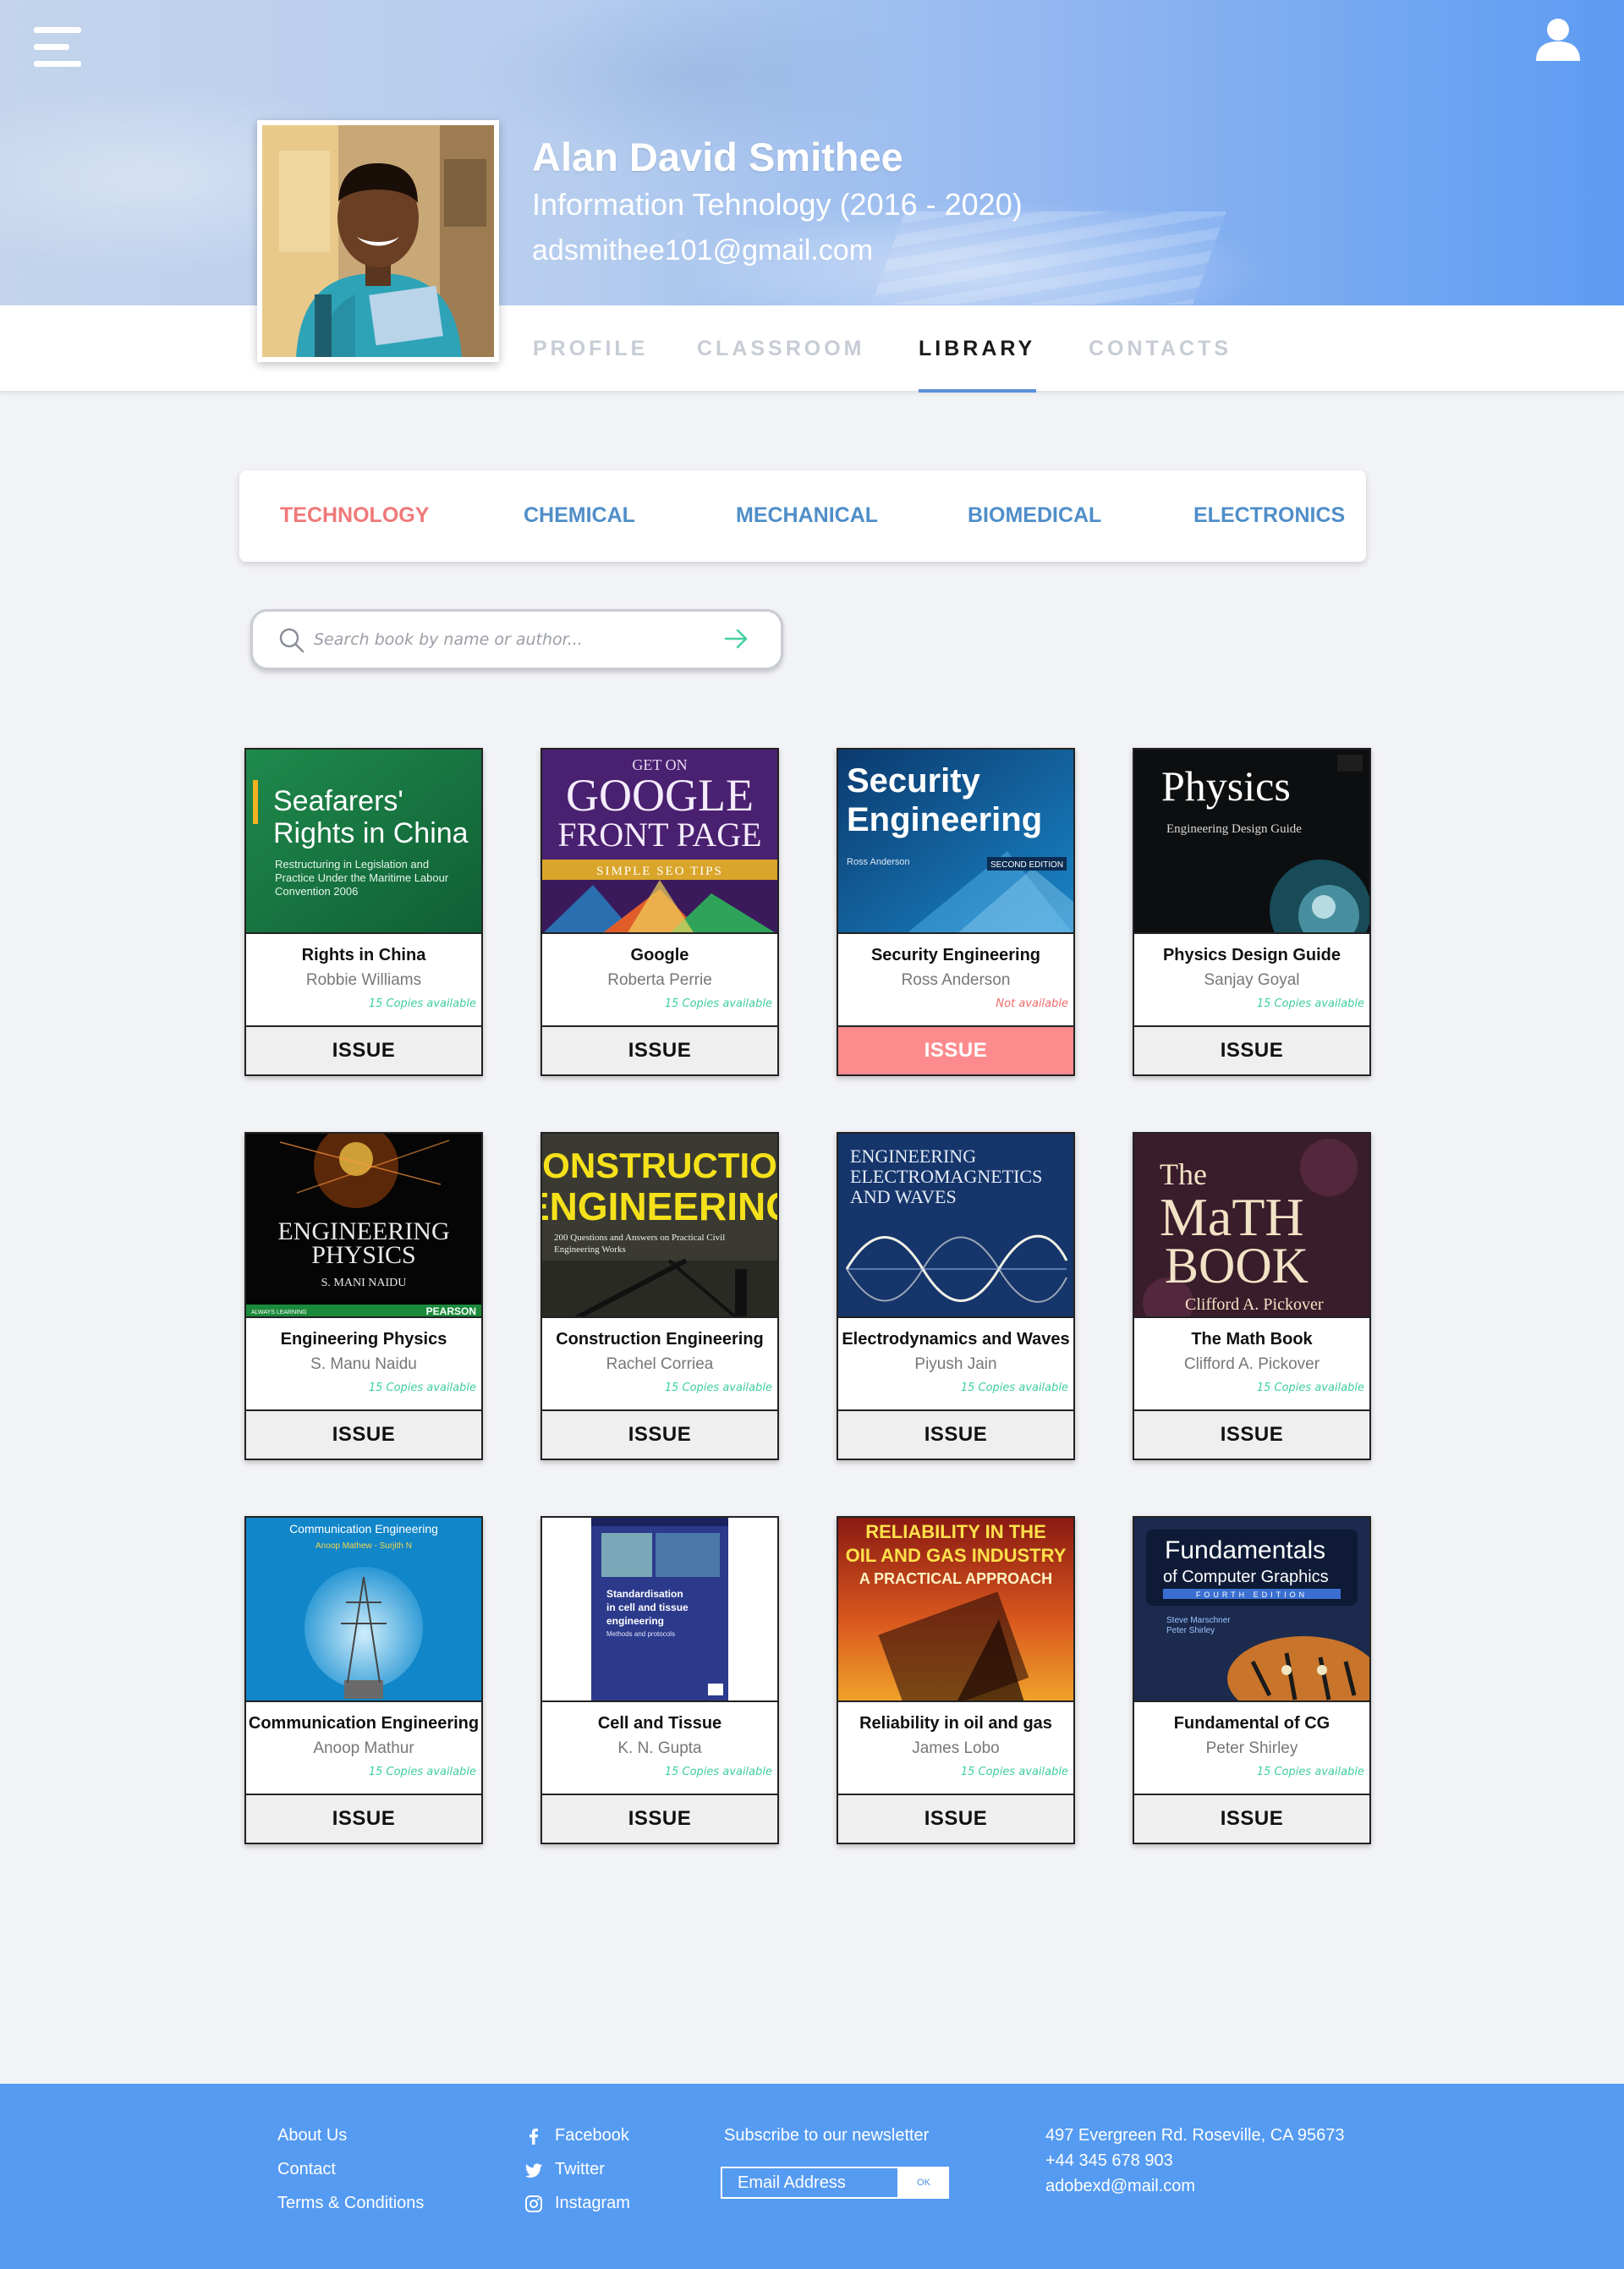 This screenshot has height=2269, width=1624. What do you see at coordinates (956, 1364) in the screenshot?
I see `book-author: Piyush Jain` at bounding box center [956, 1364].